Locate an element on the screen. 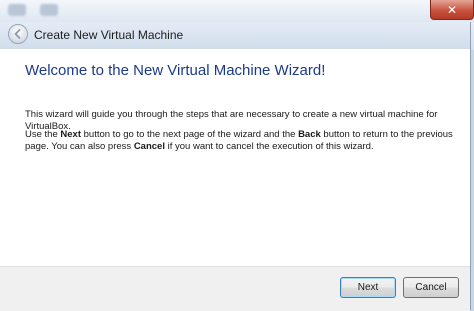  background-toolbar is located at coordinates (237, 11).